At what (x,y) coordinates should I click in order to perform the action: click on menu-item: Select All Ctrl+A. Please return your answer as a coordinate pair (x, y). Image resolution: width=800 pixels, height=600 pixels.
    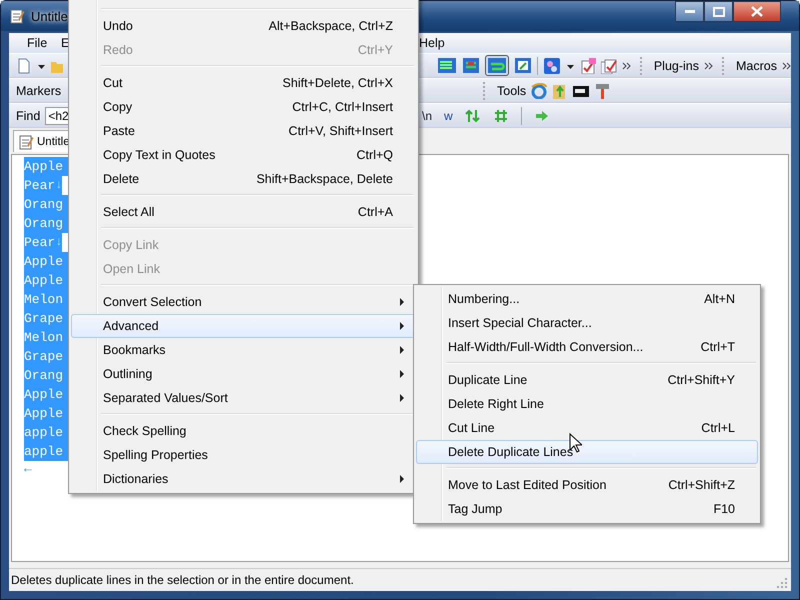
    Looking at the image, I should click on (243, 212).